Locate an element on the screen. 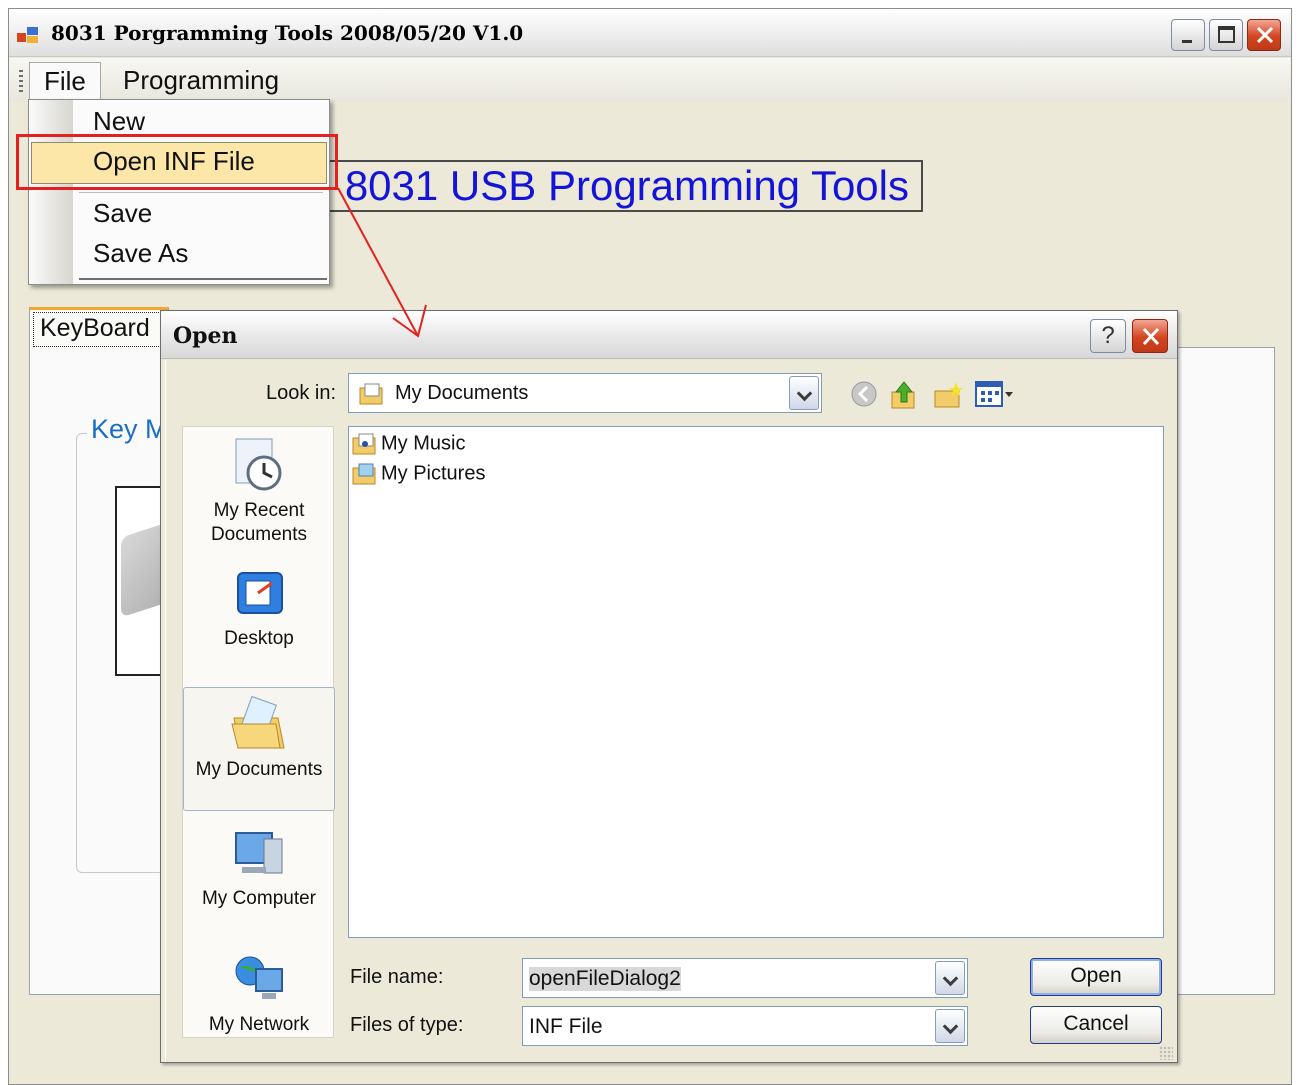 This screenshot has width=1300, height=1085. look-in-value: My Documents is located at coordinates (462, 393).